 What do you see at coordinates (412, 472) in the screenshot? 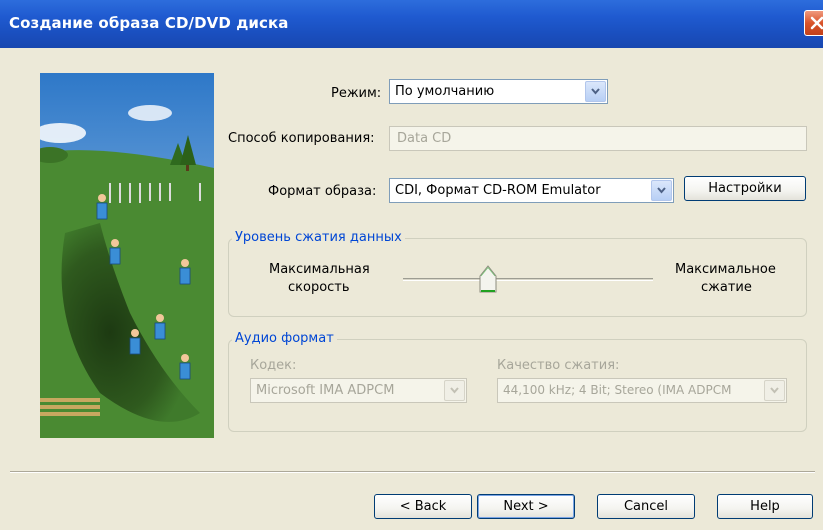
I see `footer-separator` at bounding box center [412, 472].